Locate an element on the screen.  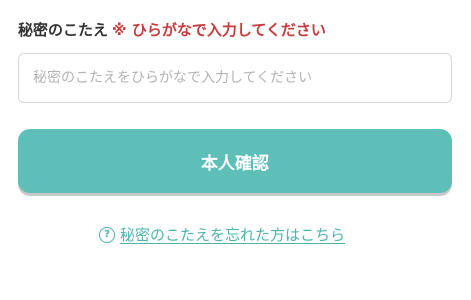
secret-answer-label: 秘密のこたえ ※ ひらがなで入力してください is located at coordinates (172, 30).